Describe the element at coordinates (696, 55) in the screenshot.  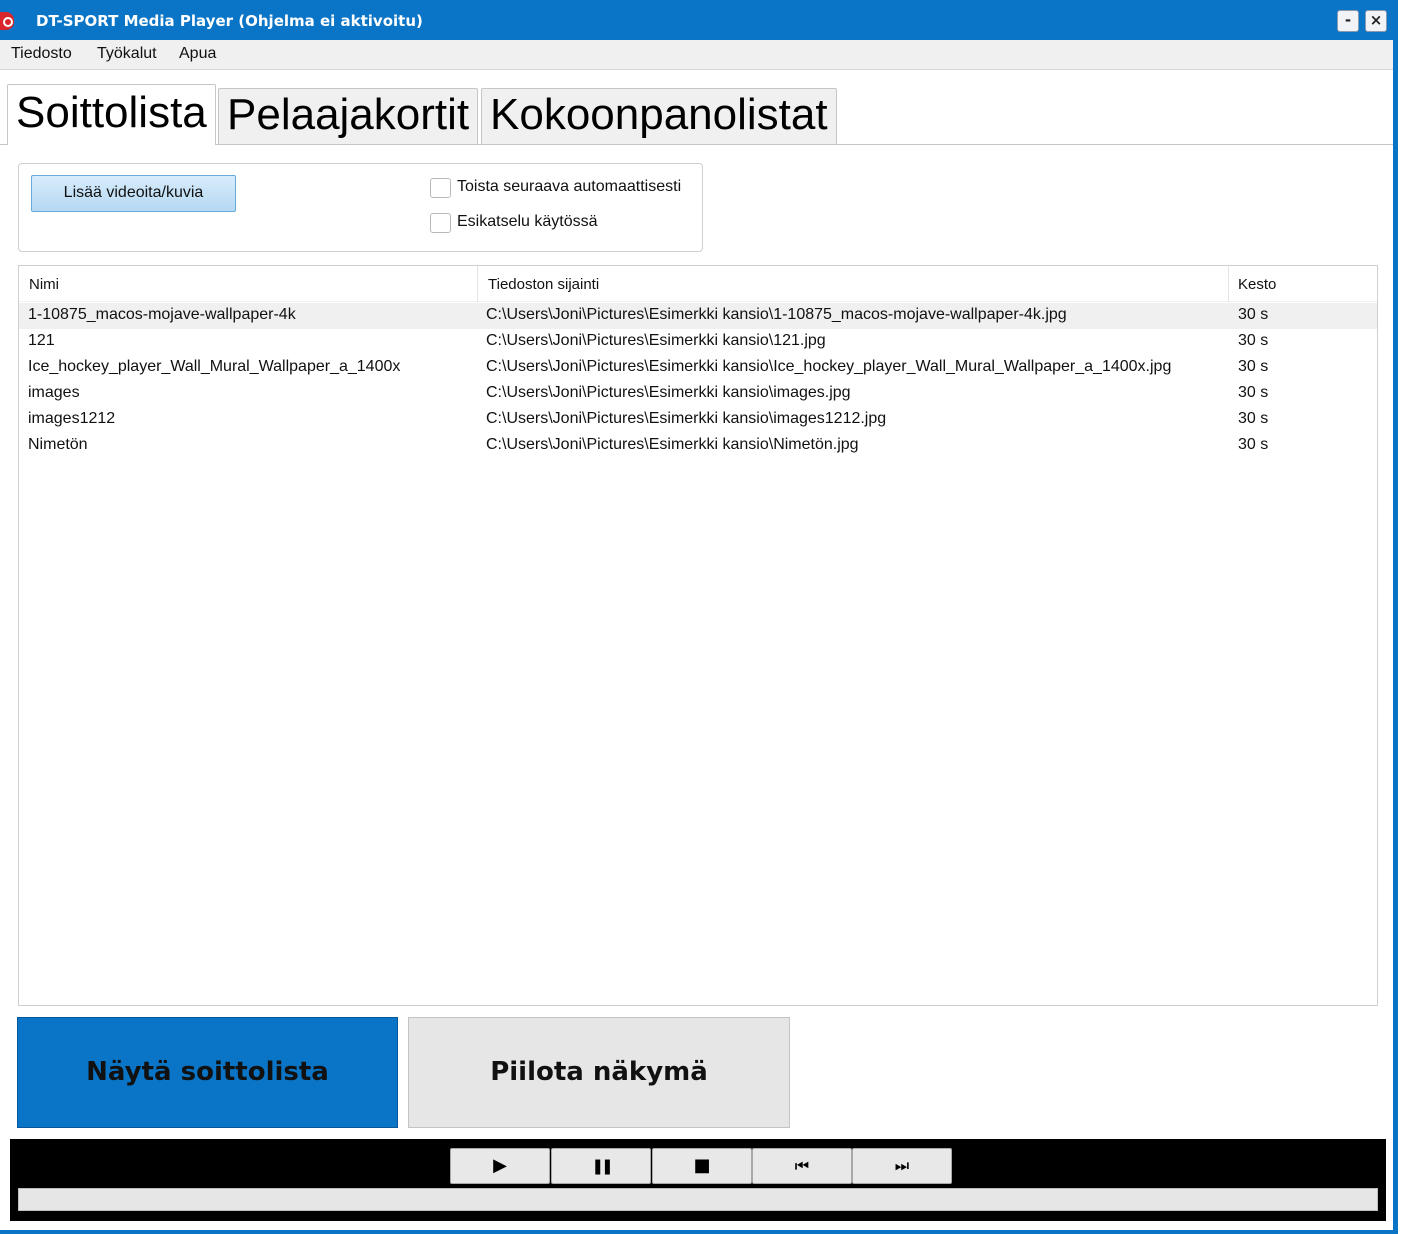
I see `menu-bar: Tiedosto Työkalut Apua` at that location.